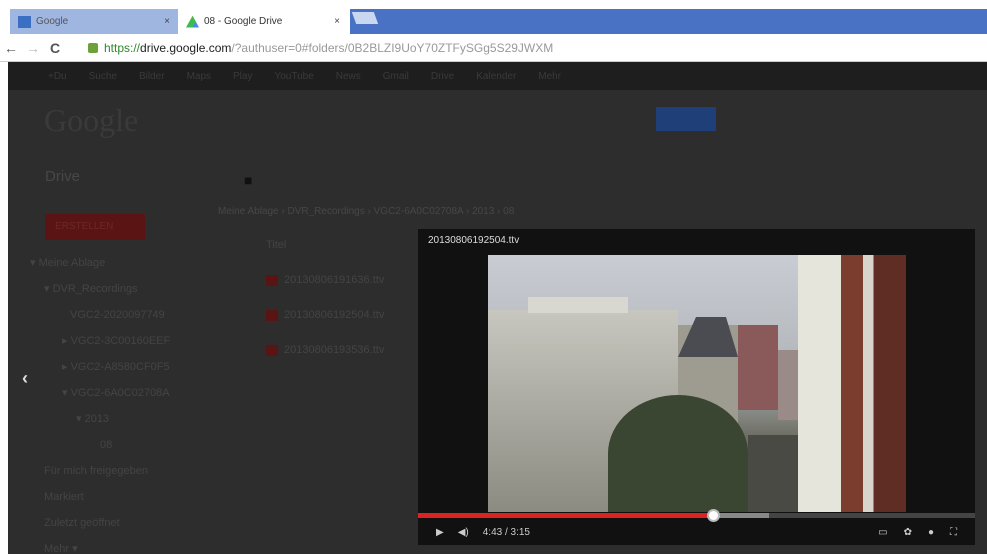 This screenshot has height=554, width=987. I want to click on url-host: drive.google.com, so click(186, 48).